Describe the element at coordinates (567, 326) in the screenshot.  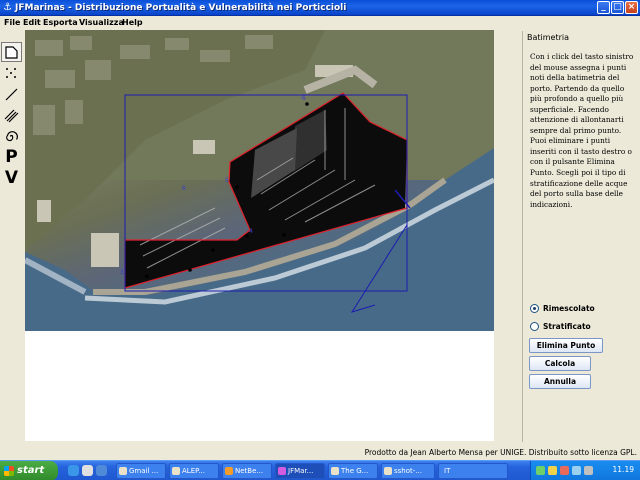
I see `radio-stratificato-label: Stratificato` at that location.